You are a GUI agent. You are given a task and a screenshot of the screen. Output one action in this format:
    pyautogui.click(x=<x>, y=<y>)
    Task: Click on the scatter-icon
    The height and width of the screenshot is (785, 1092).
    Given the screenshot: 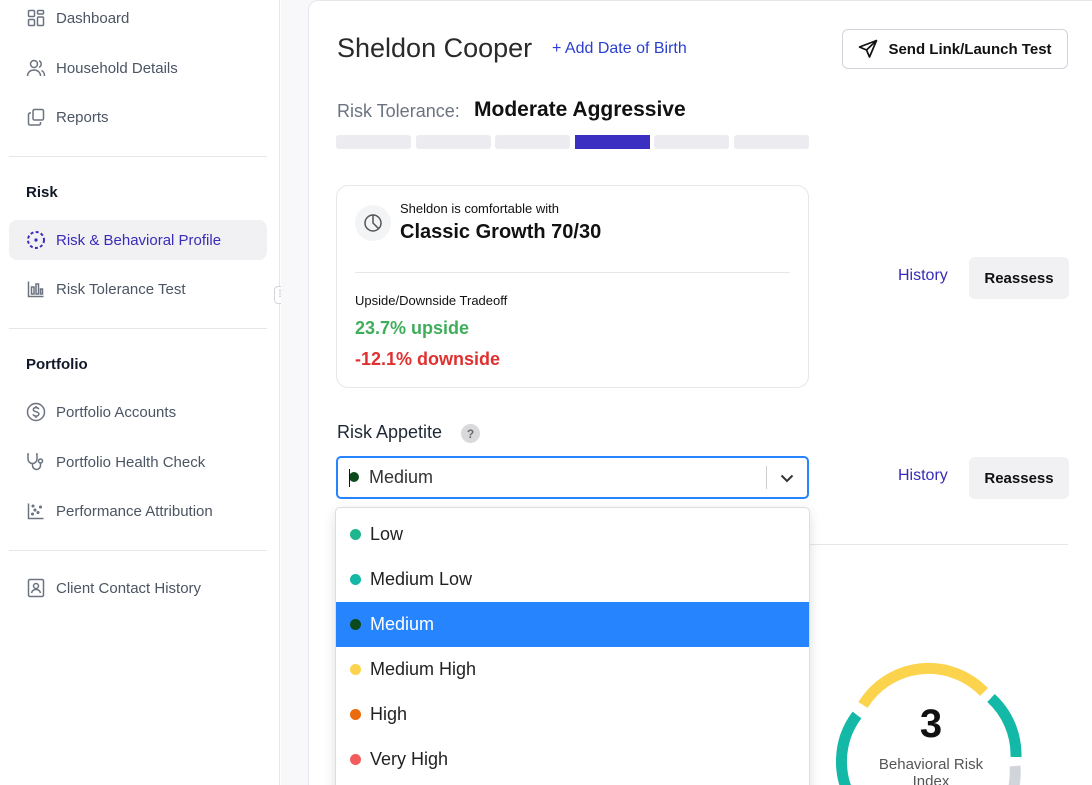 What is the action you would take?
    pyautogui.click(x=36, y=511)
    